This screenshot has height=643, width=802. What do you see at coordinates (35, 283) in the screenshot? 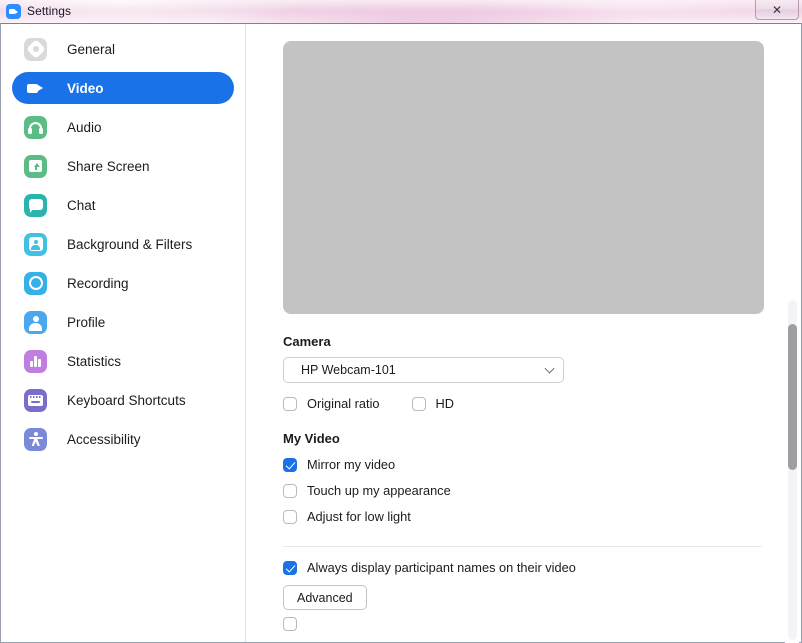
I see `record-ring-icon` at bounding box center [35, 283].